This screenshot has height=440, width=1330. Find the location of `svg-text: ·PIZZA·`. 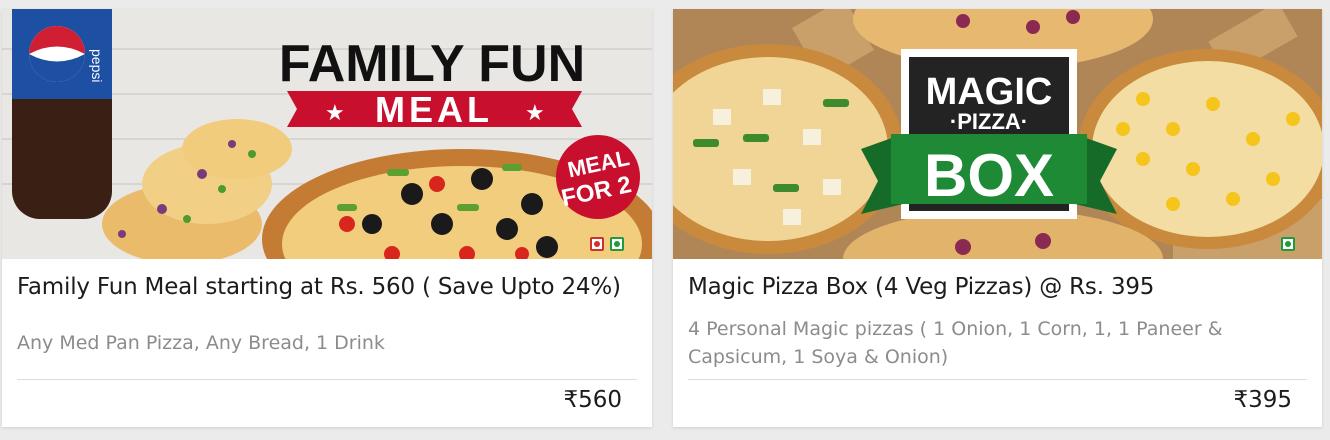

svg-text: ·PIZZA· is located at coordinates (989, 121).